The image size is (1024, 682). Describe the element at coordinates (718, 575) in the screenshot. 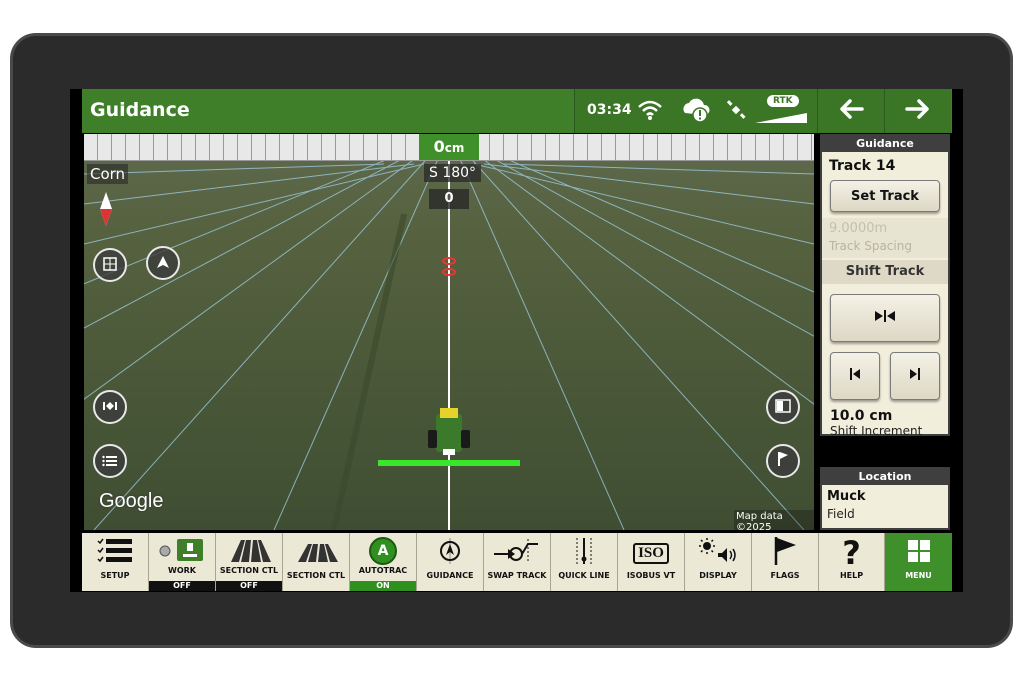

I see `display-label: DISPLAY` at that location.